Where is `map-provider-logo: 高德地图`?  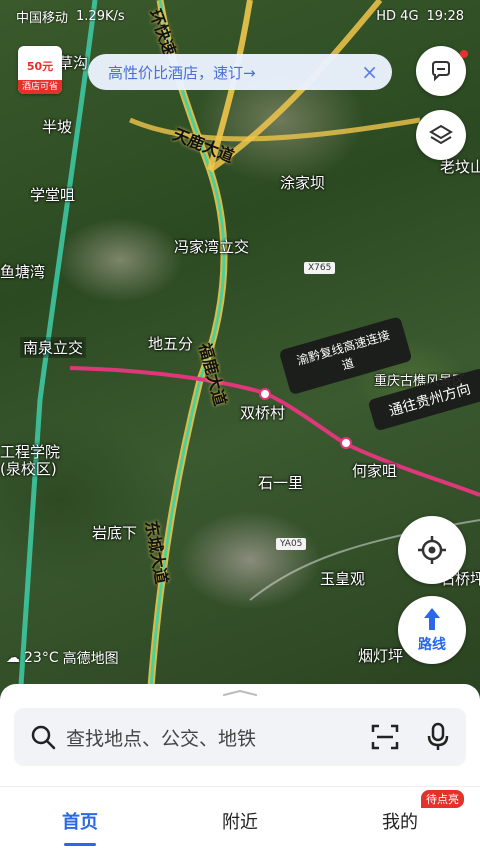
map-provider-logo: 高德地图 is located at coordinates (90, 659).